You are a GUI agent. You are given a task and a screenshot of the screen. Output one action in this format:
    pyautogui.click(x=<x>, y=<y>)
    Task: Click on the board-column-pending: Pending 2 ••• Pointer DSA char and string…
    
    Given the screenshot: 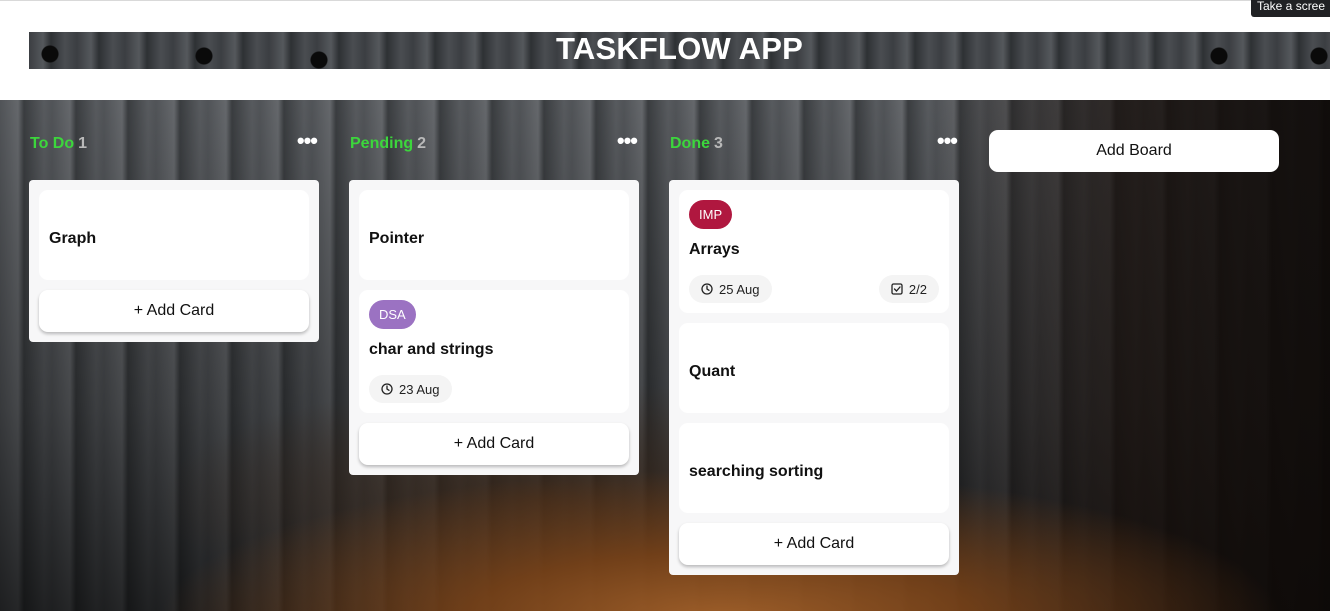 What is the action you would take?
    pyautogui.click(x=494, y=302)
    